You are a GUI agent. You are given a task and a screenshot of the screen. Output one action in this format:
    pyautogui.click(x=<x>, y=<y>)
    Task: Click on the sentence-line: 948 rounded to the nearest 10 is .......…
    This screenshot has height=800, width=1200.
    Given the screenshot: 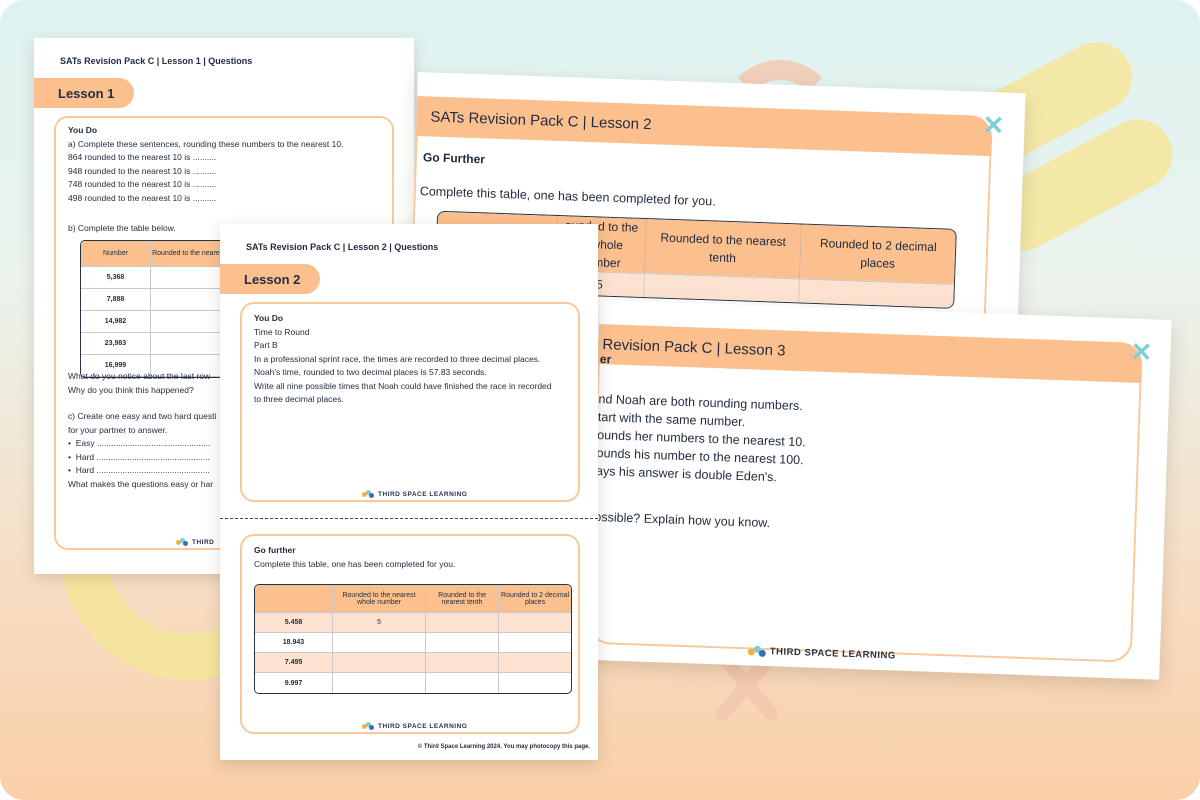 What is the action you would take?
    pyautogui.click(x=142, y=170)
    